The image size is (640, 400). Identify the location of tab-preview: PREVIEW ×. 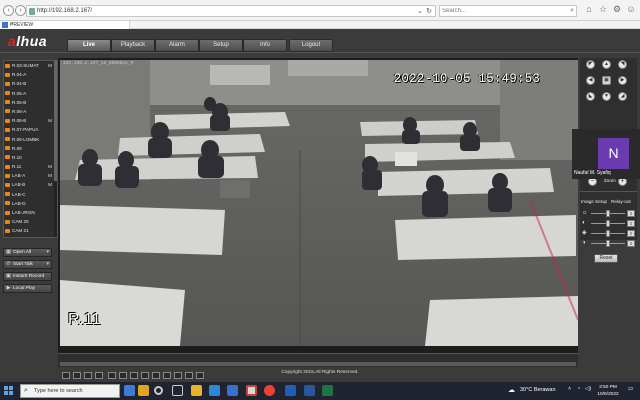
(65, 25).